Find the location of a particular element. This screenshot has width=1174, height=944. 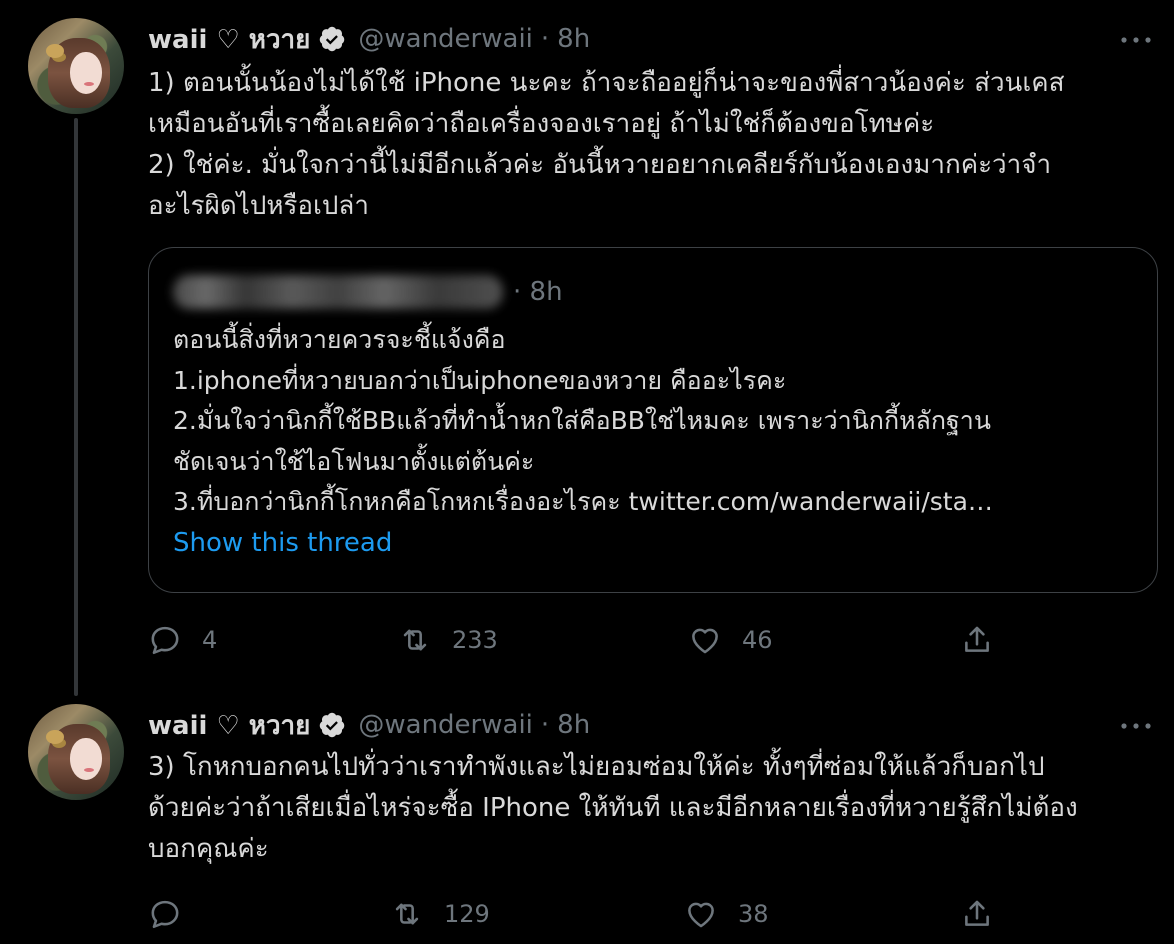

reply-button is located at coordinates (175, 914).